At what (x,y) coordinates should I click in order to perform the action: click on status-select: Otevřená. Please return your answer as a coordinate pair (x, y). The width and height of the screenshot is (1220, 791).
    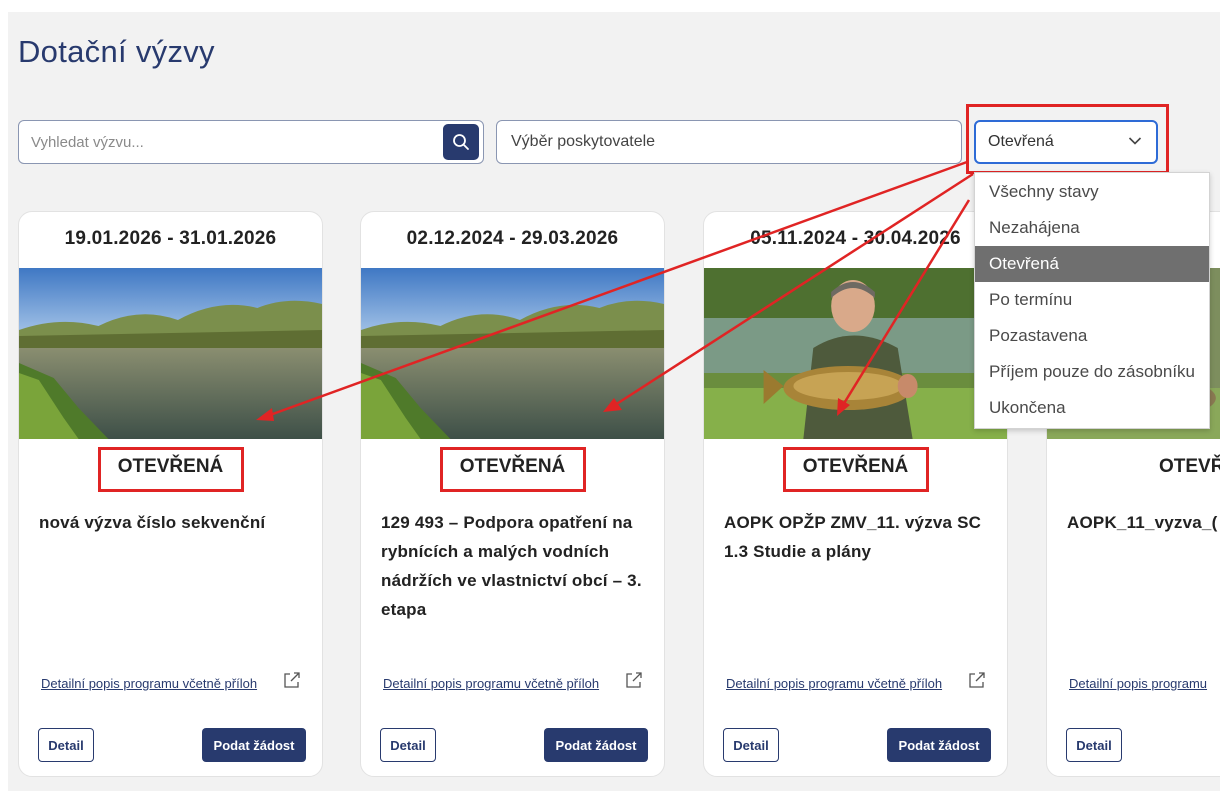
    Looking at the image, I should click on (1066, 142).